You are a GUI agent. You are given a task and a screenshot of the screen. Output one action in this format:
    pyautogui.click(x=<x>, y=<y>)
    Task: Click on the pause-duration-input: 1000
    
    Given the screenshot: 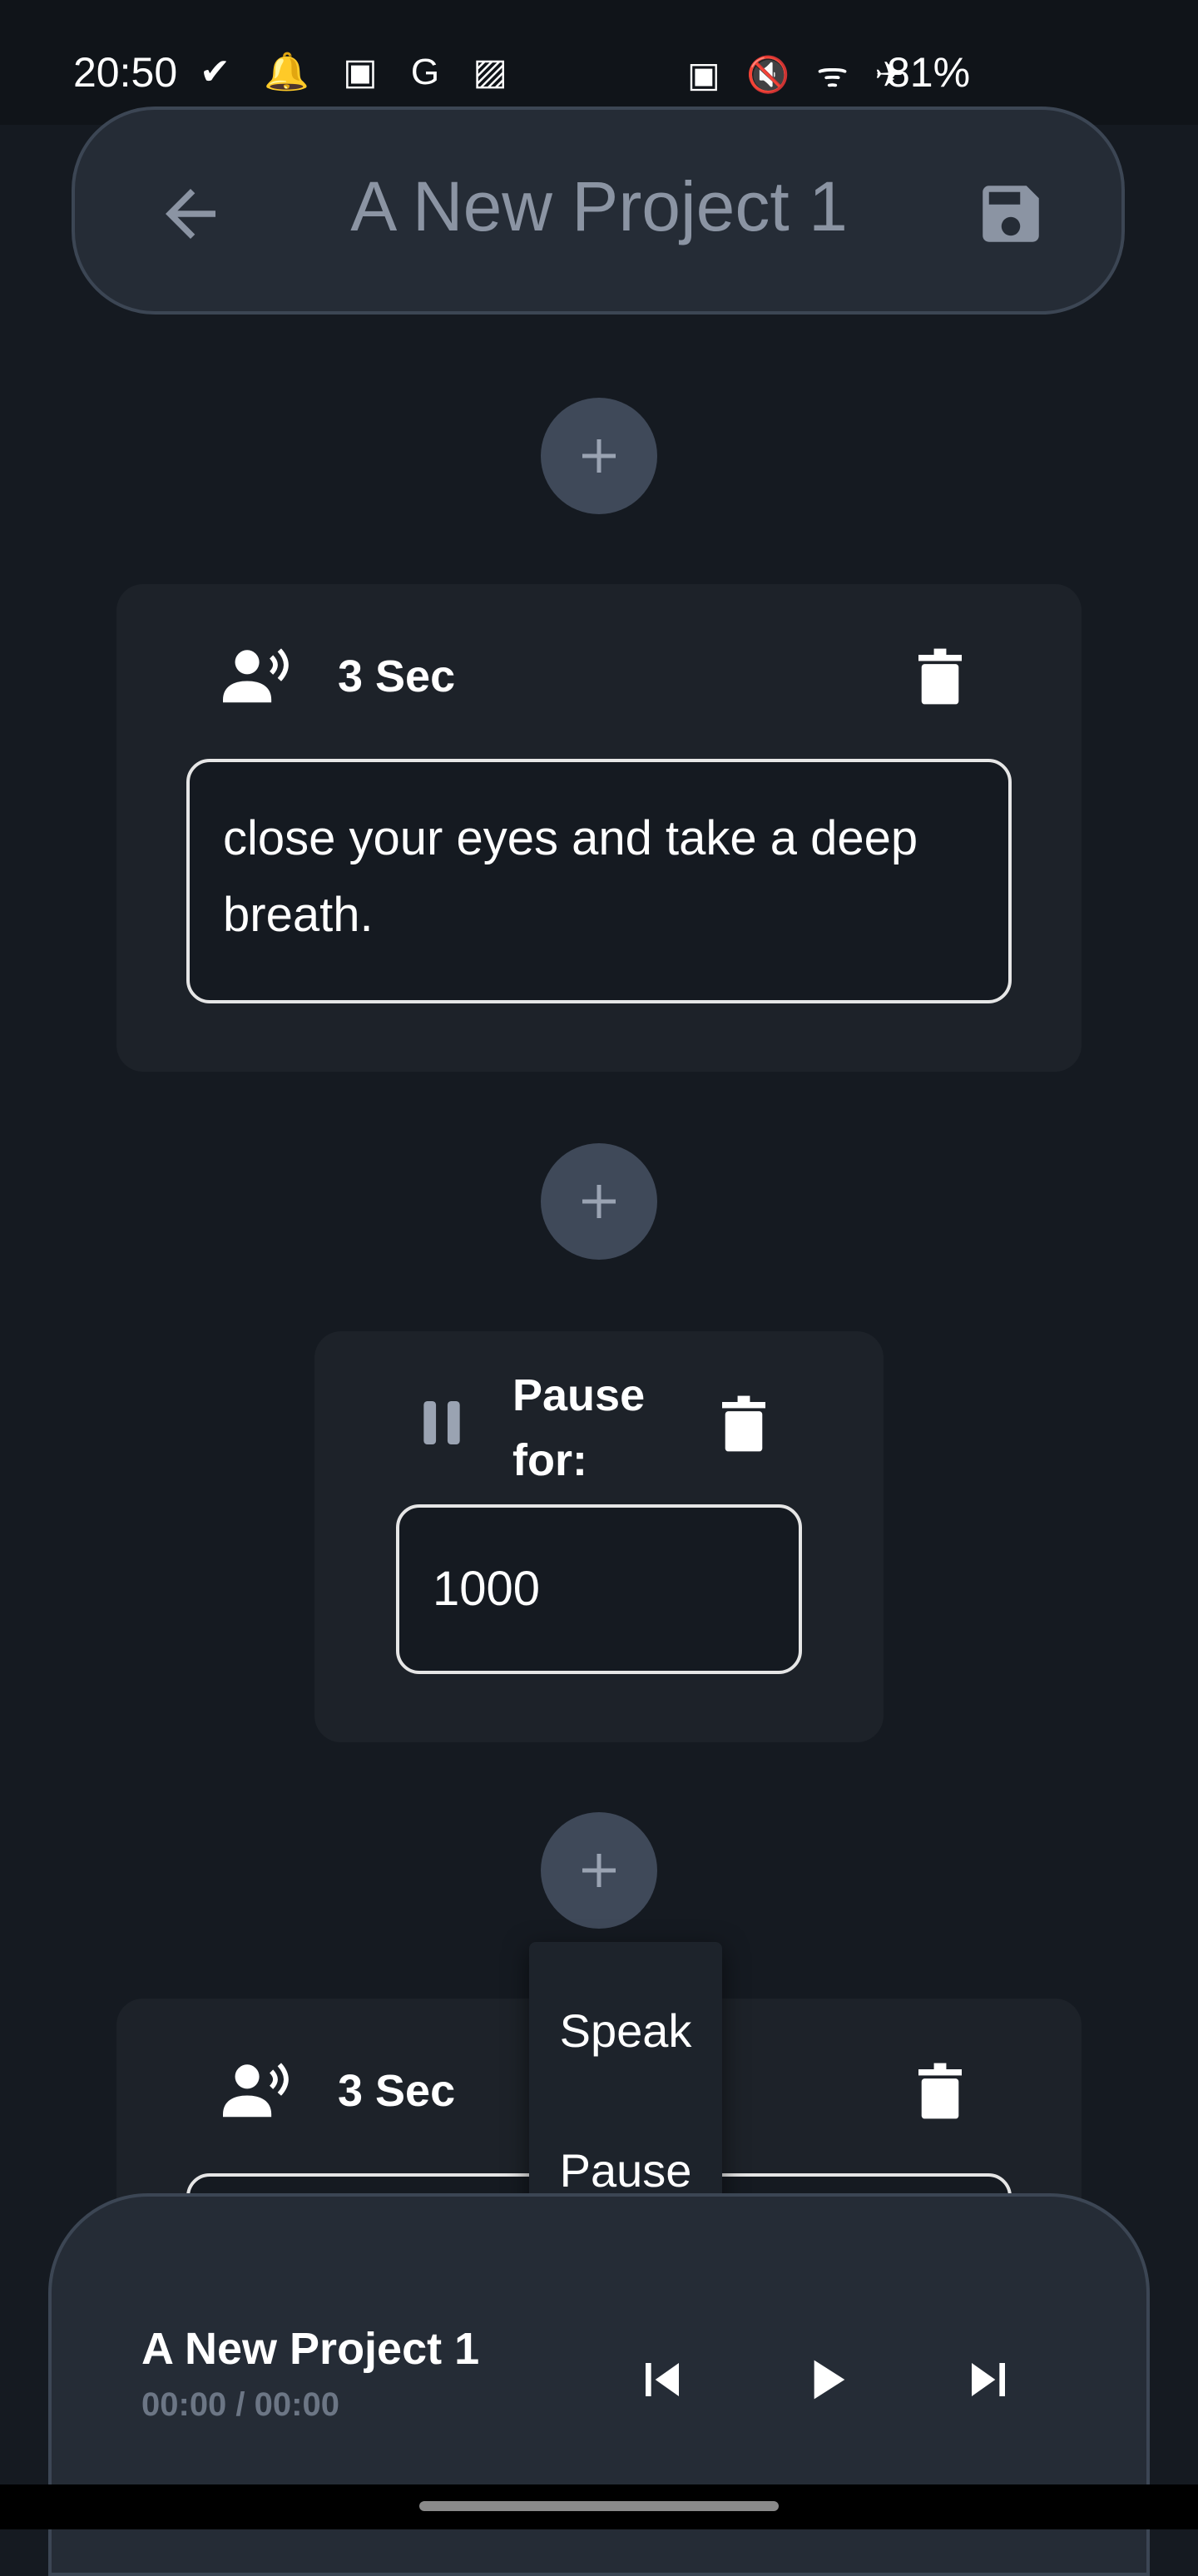 What is the action you would take?
    pyautogui.click(x=599, y=1589)
    